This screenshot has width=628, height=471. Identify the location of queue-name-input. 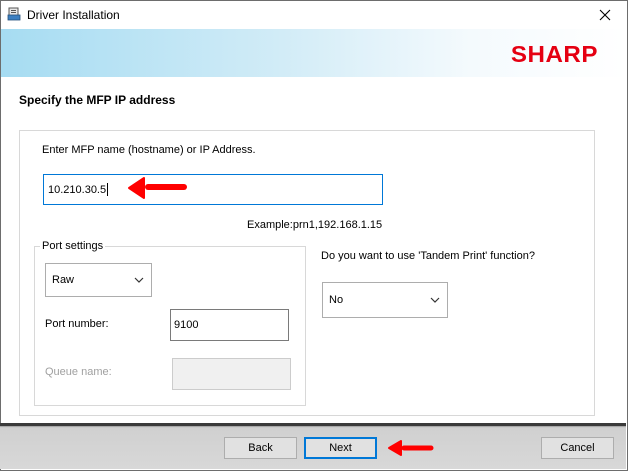
(231, 374).